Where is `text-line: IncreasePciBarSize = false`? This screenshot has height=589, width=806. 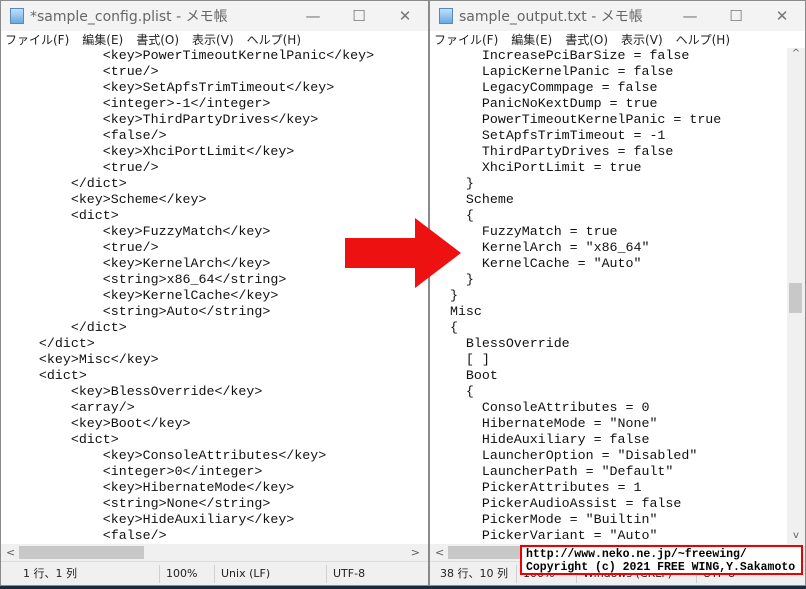 text-line: IncreasePciBarSize = false is located at coordinates (562, 55).